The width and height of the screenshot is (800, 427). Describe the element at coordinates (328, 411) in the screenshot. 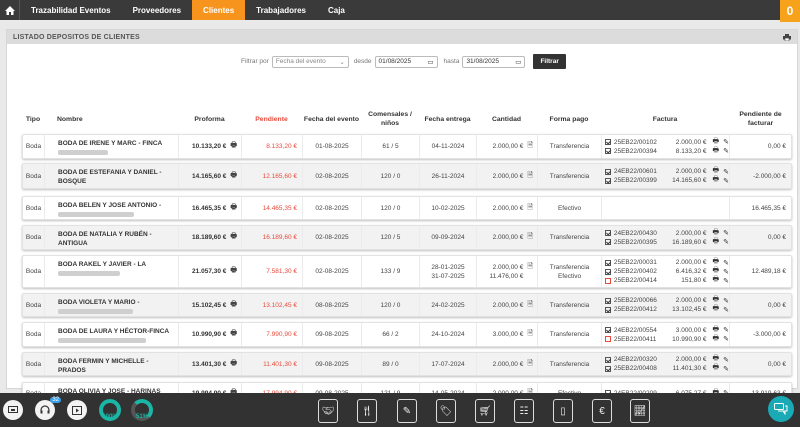

I see `handshake-icon: 🤝︎` at that location.